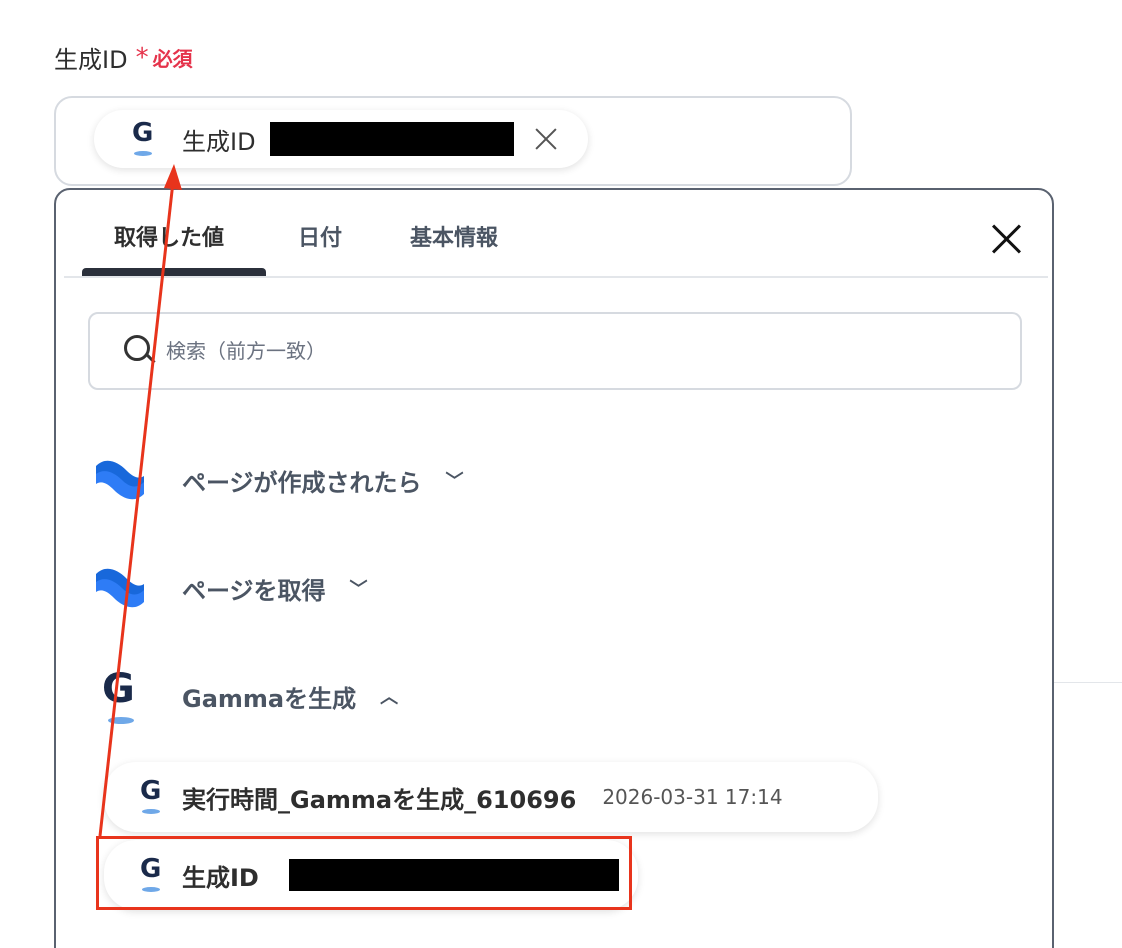  Describe the element at coordinates (546, 139) in the screenshot. I see `remove-chip-icon` at that location.